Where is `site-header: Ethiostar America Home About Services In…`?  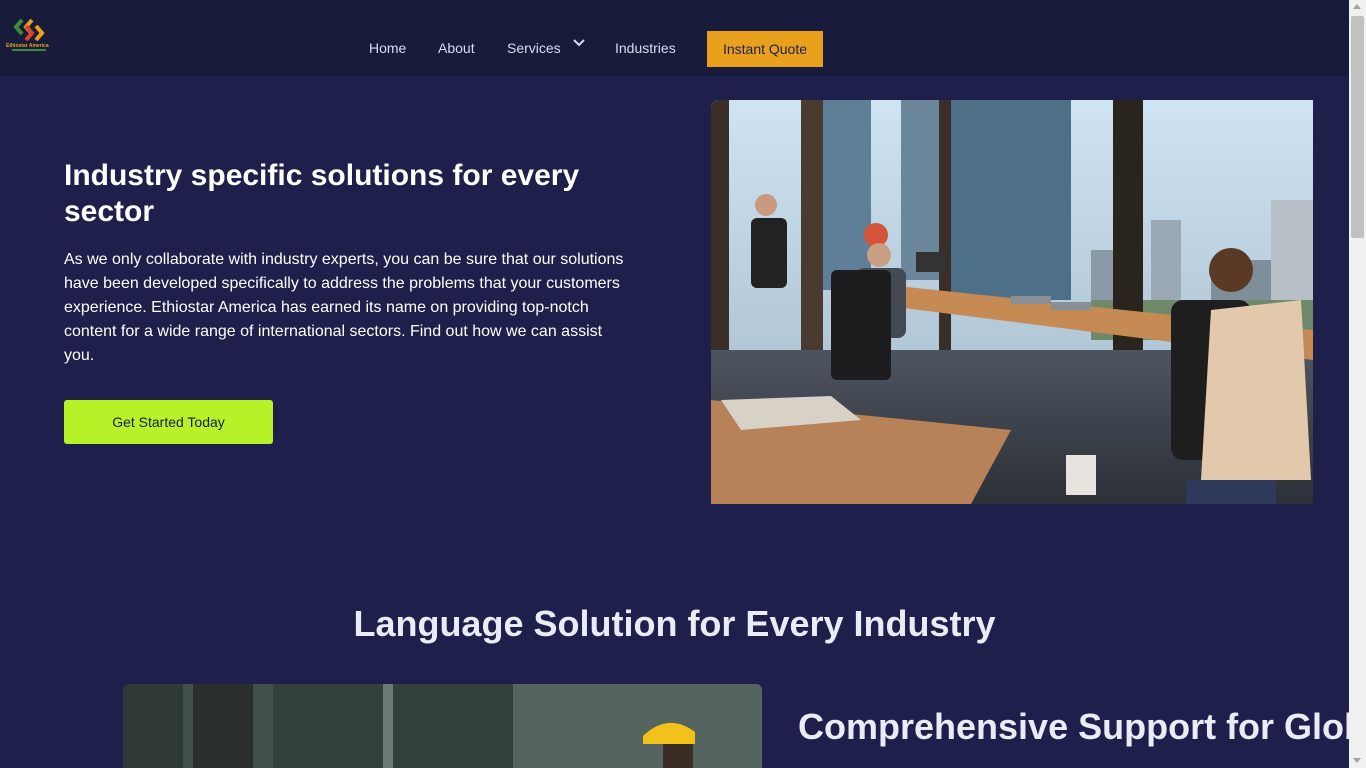
site-header: Ethiostar America Home About Services In… is located at coordinates (674, 38).